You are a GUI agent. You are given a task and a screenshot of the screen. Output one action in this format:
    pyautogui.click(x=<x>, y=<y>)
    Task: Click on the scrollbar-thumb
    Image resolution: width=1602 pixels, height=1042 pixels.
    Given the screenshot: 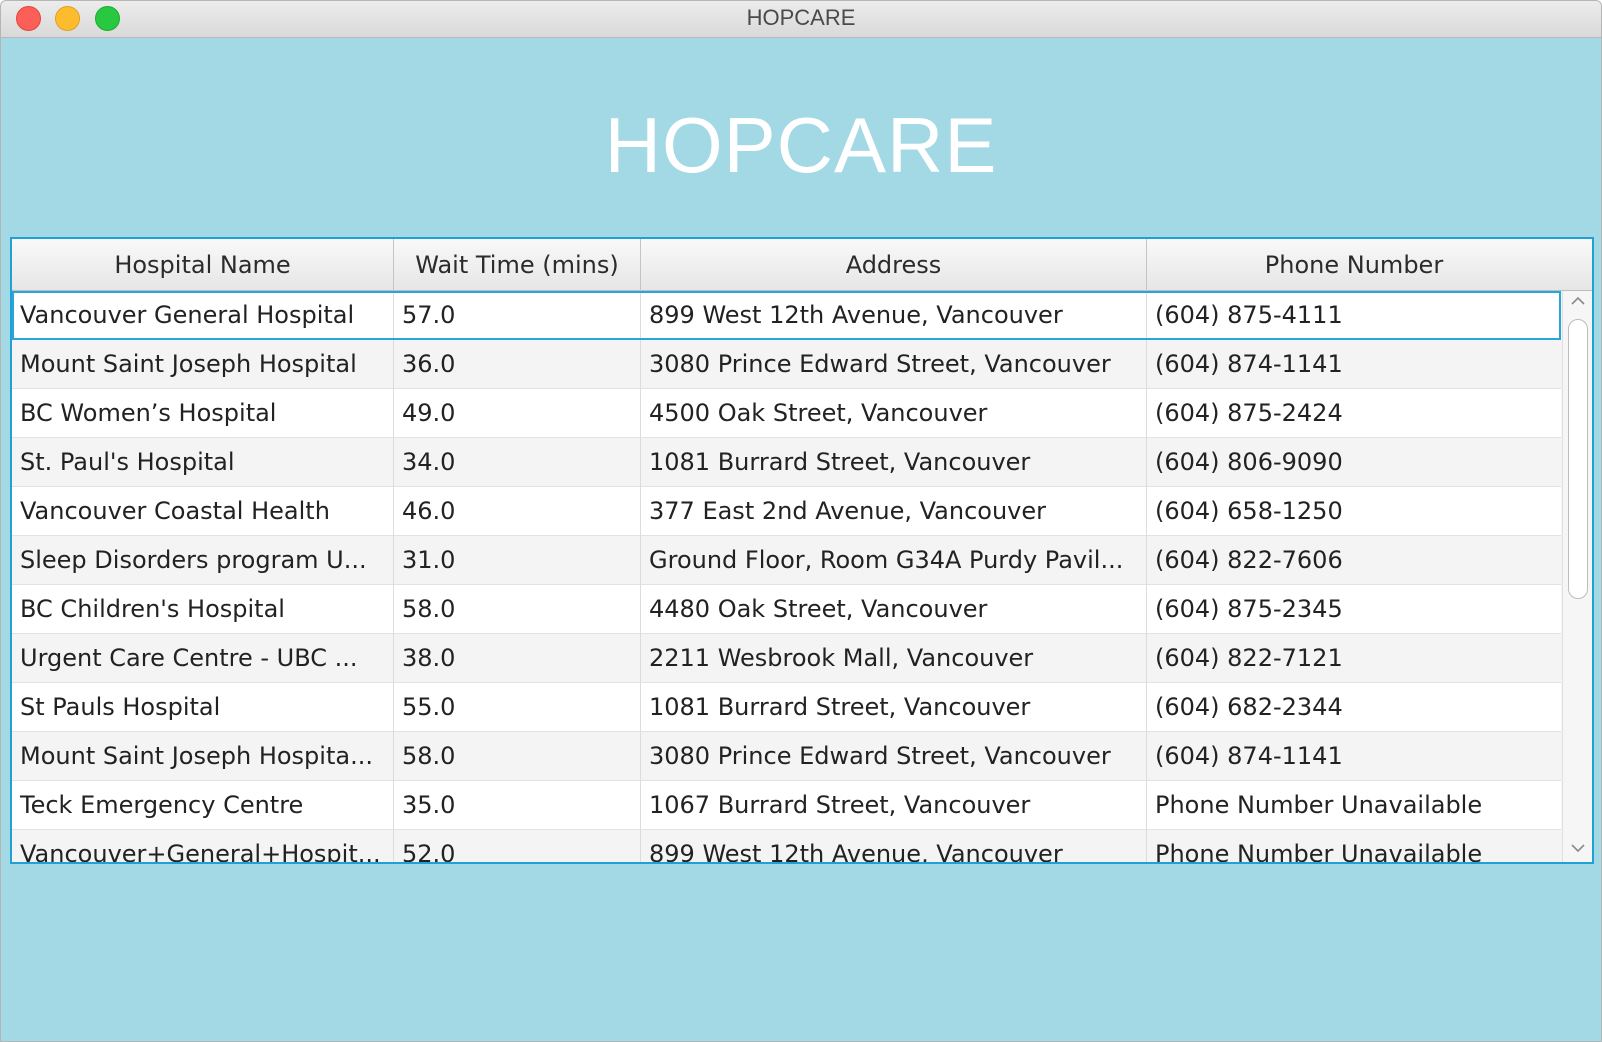 What is the action you would take?
    pyautogui.click(x=1578, y=459)
    